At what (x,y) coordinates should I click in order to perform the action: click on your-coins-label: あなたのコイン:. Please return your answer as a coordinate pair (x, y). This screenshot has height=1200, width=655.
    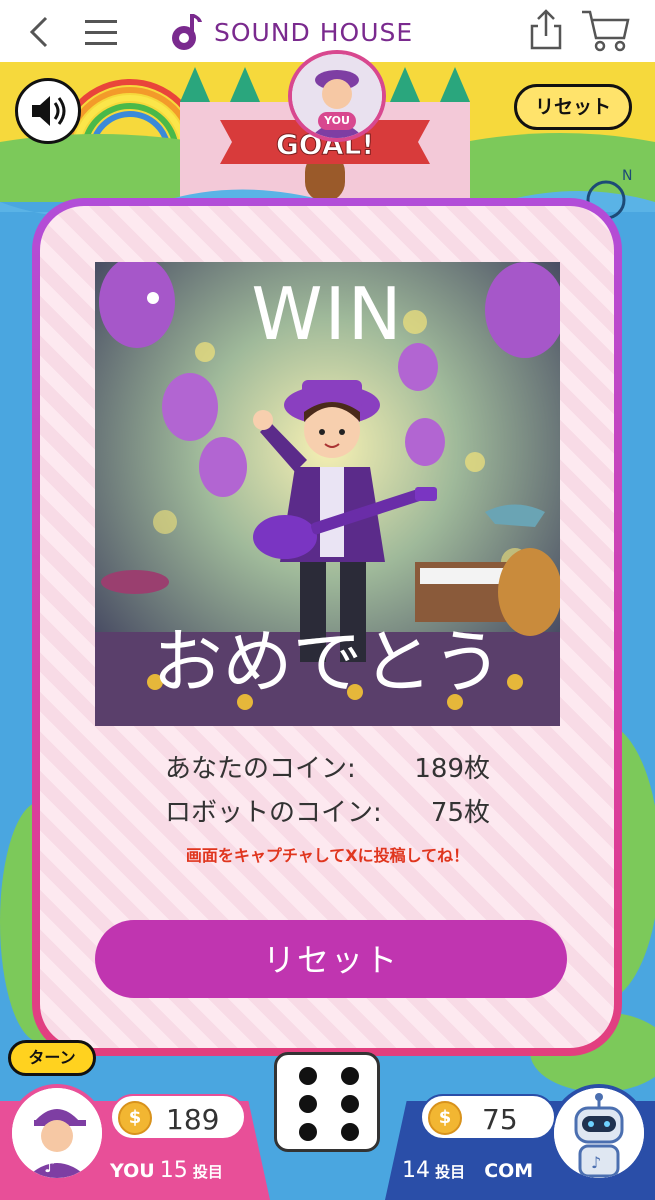
    Looking at the image, I should click on (260, 769).